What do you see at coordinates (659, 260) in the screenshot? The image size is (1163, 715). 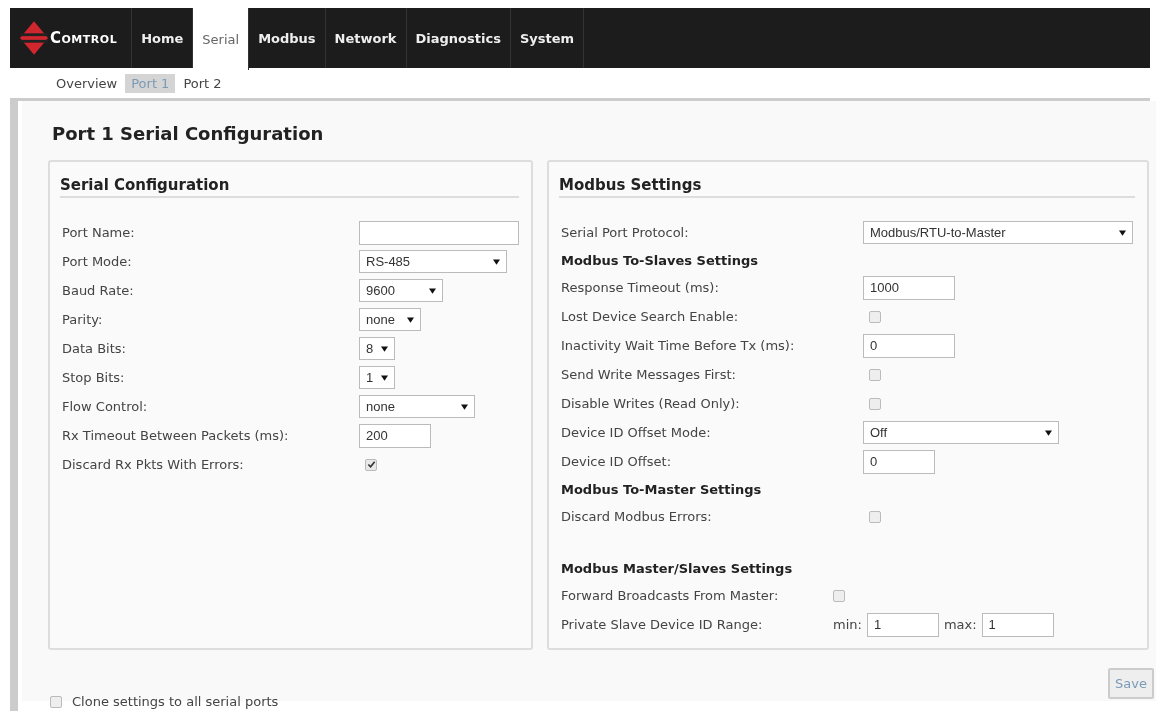 I see `subsection-heading: Modbus To-Slaves Settings` at bounding box center [659, 260].